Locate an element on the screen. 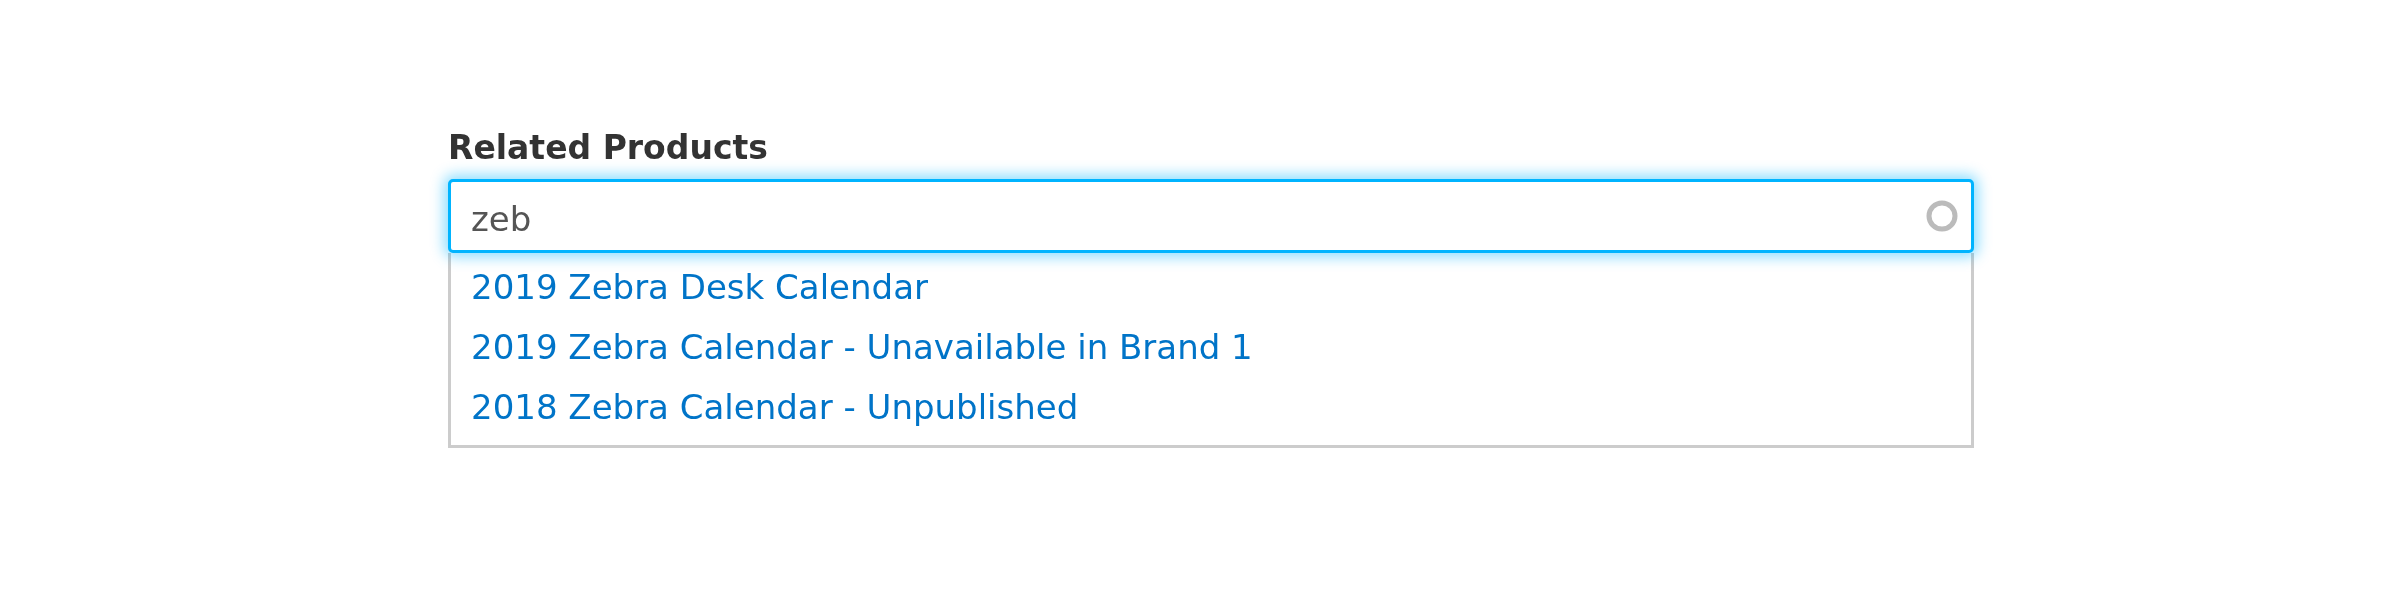 The image size is (2400, 600). suggestion-item: 2019 Zebra Desk Calendar is located at coordinates (699, 287).